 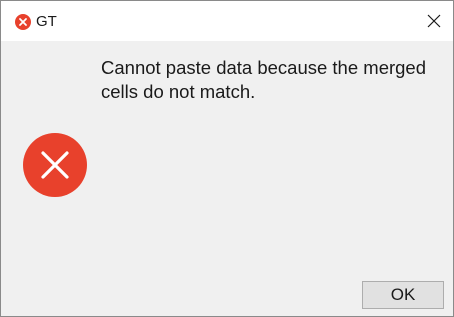 I want to click on title-bar: GT, so click(x=227, y=21).